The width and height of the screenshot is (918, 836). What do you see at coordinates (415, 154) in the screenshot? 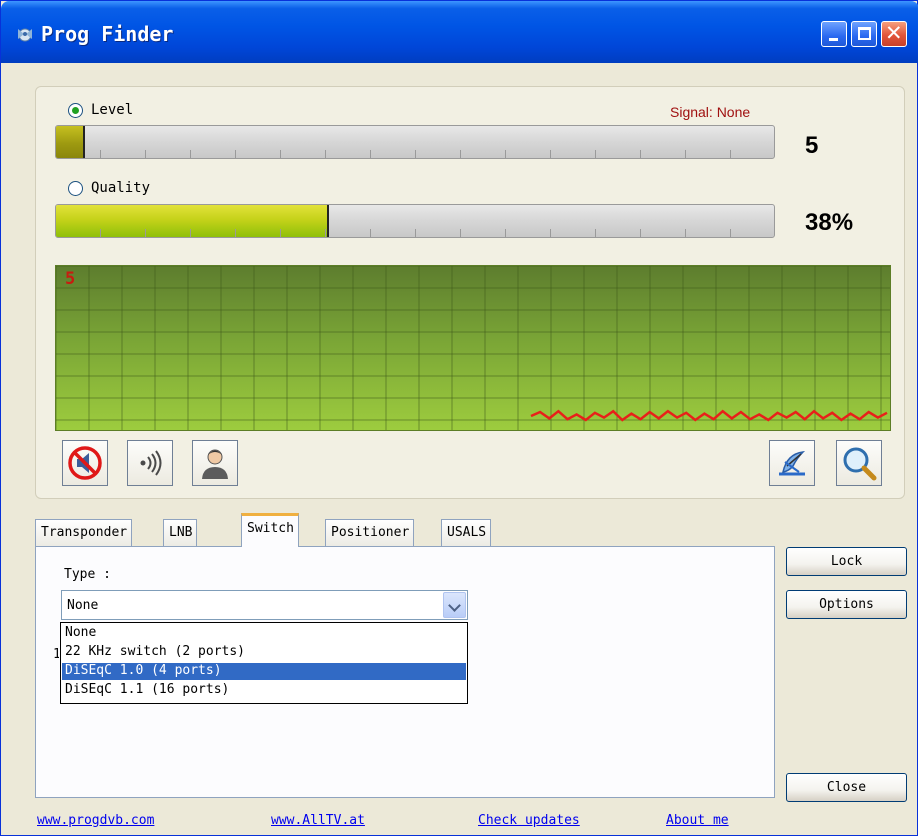
I see `level-bar-ticks` at bounding box center [415, 154].